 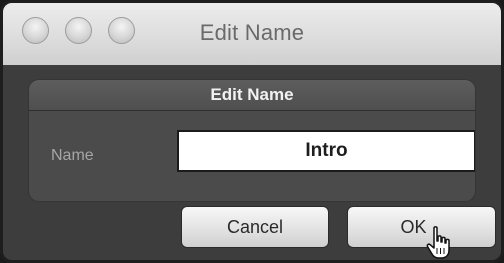 What do you see at coordinates (121, 30) in the screenshot?
I see `zoom-button-icon` at bounding box center [121, 30].